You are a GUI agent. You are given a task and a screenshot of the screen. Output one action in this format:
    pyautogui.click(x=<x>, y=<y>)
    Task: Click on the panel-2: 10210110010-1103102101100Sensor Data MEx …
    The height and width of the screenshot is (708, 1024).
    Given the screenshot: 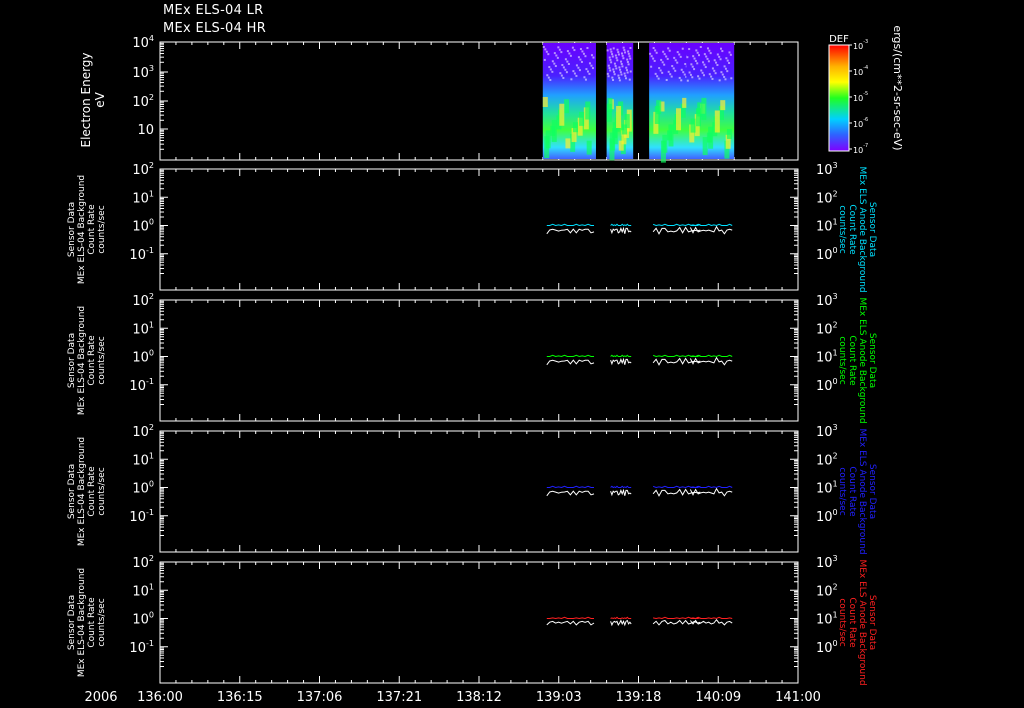 What is the action you would take?
    pyautogui.click(x=472, y=358)
    